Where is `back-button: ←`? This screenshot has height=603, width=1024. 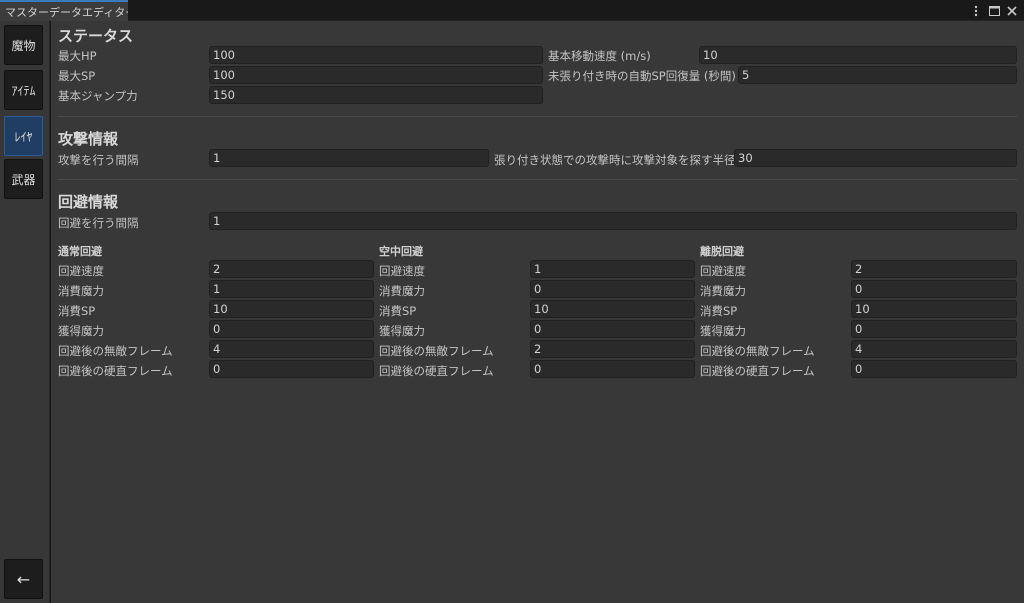 back-button: ← is located at coordinates (23, 579).